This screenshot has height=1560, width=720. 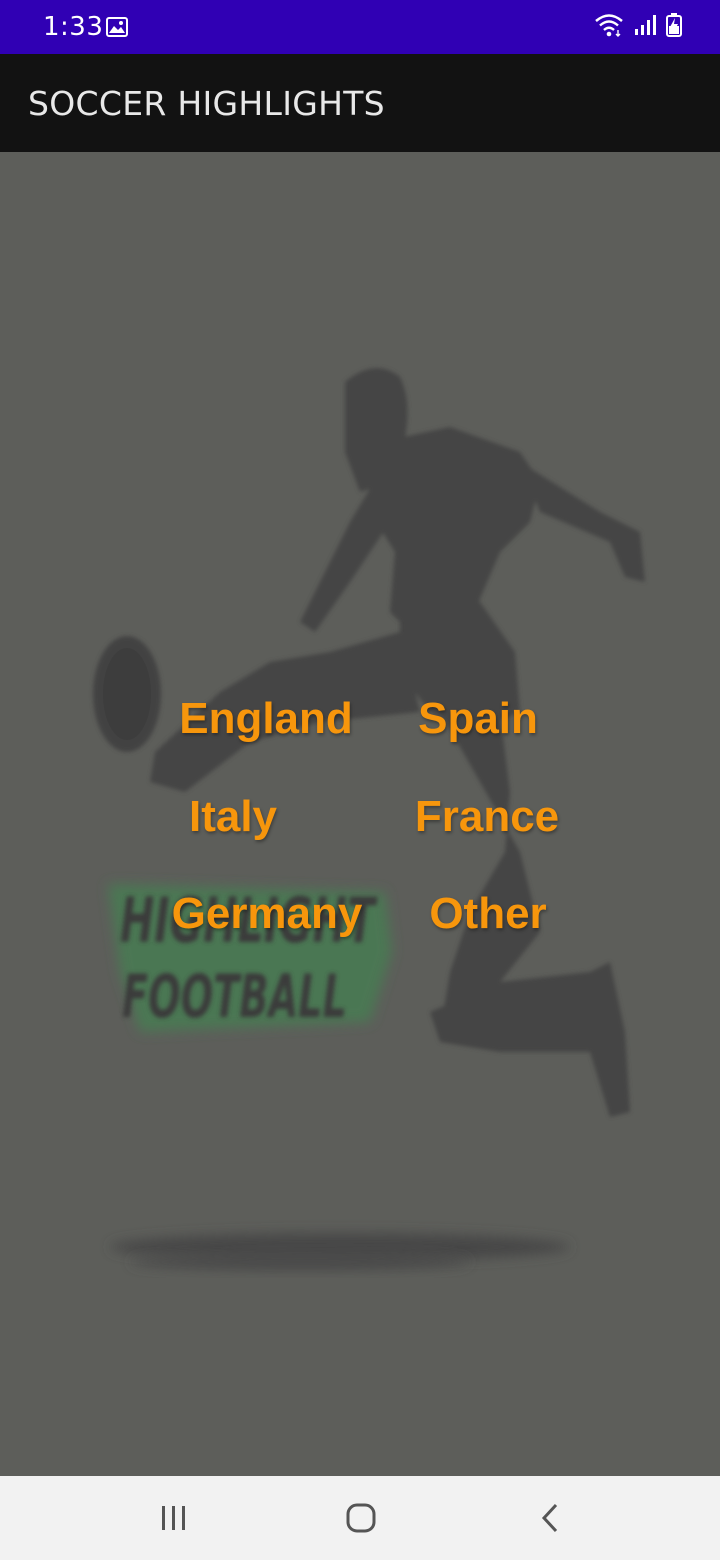 I want to click on app-bar: SOCCER HIGHLIGHTS, so click(x=360, y=103).